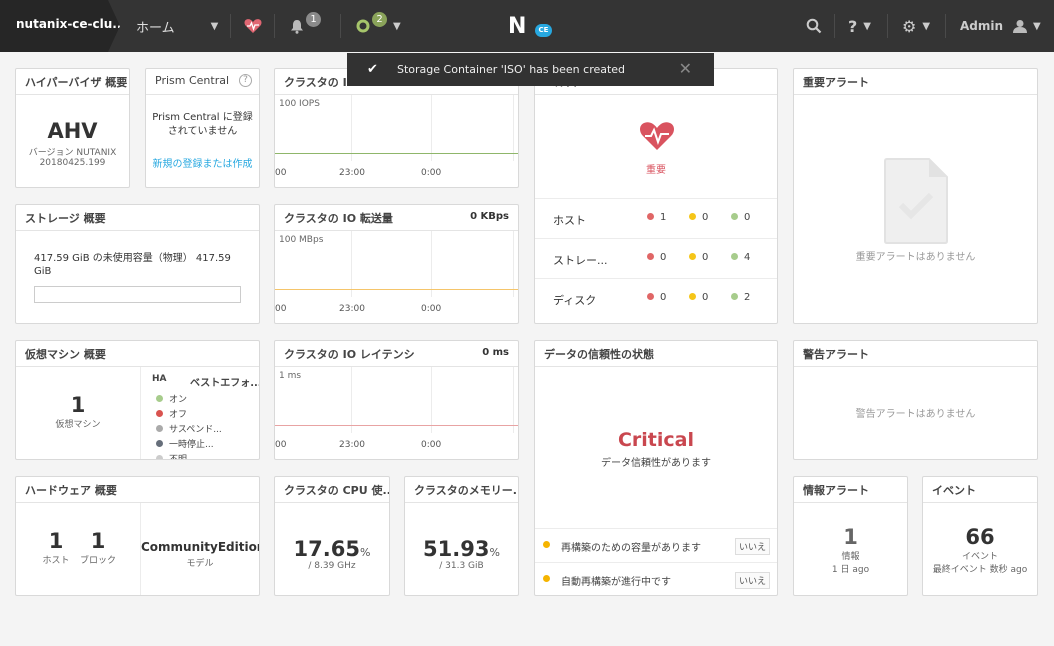  I want to click on info-alerts-widget: 情報アラート 1 情報 1 日 ago, so click(850, 536).